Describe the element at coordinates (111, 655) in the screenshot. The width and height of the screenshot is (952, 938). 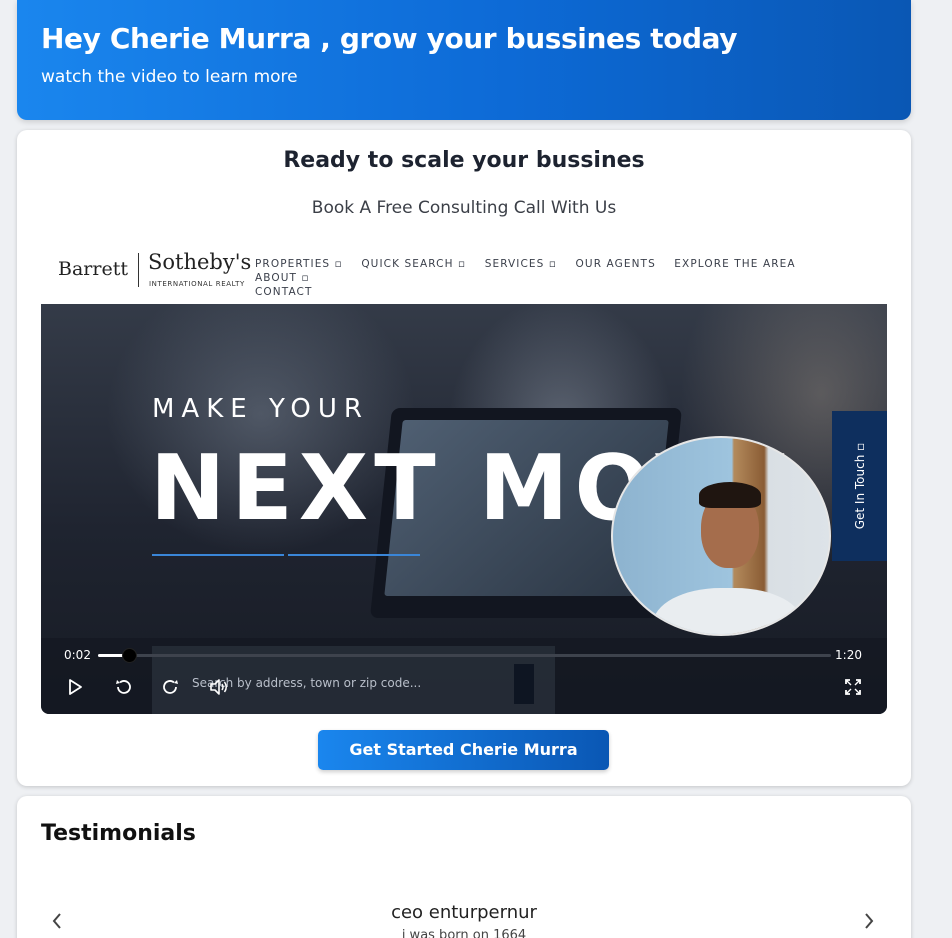
I see `seek-progress` at that location.